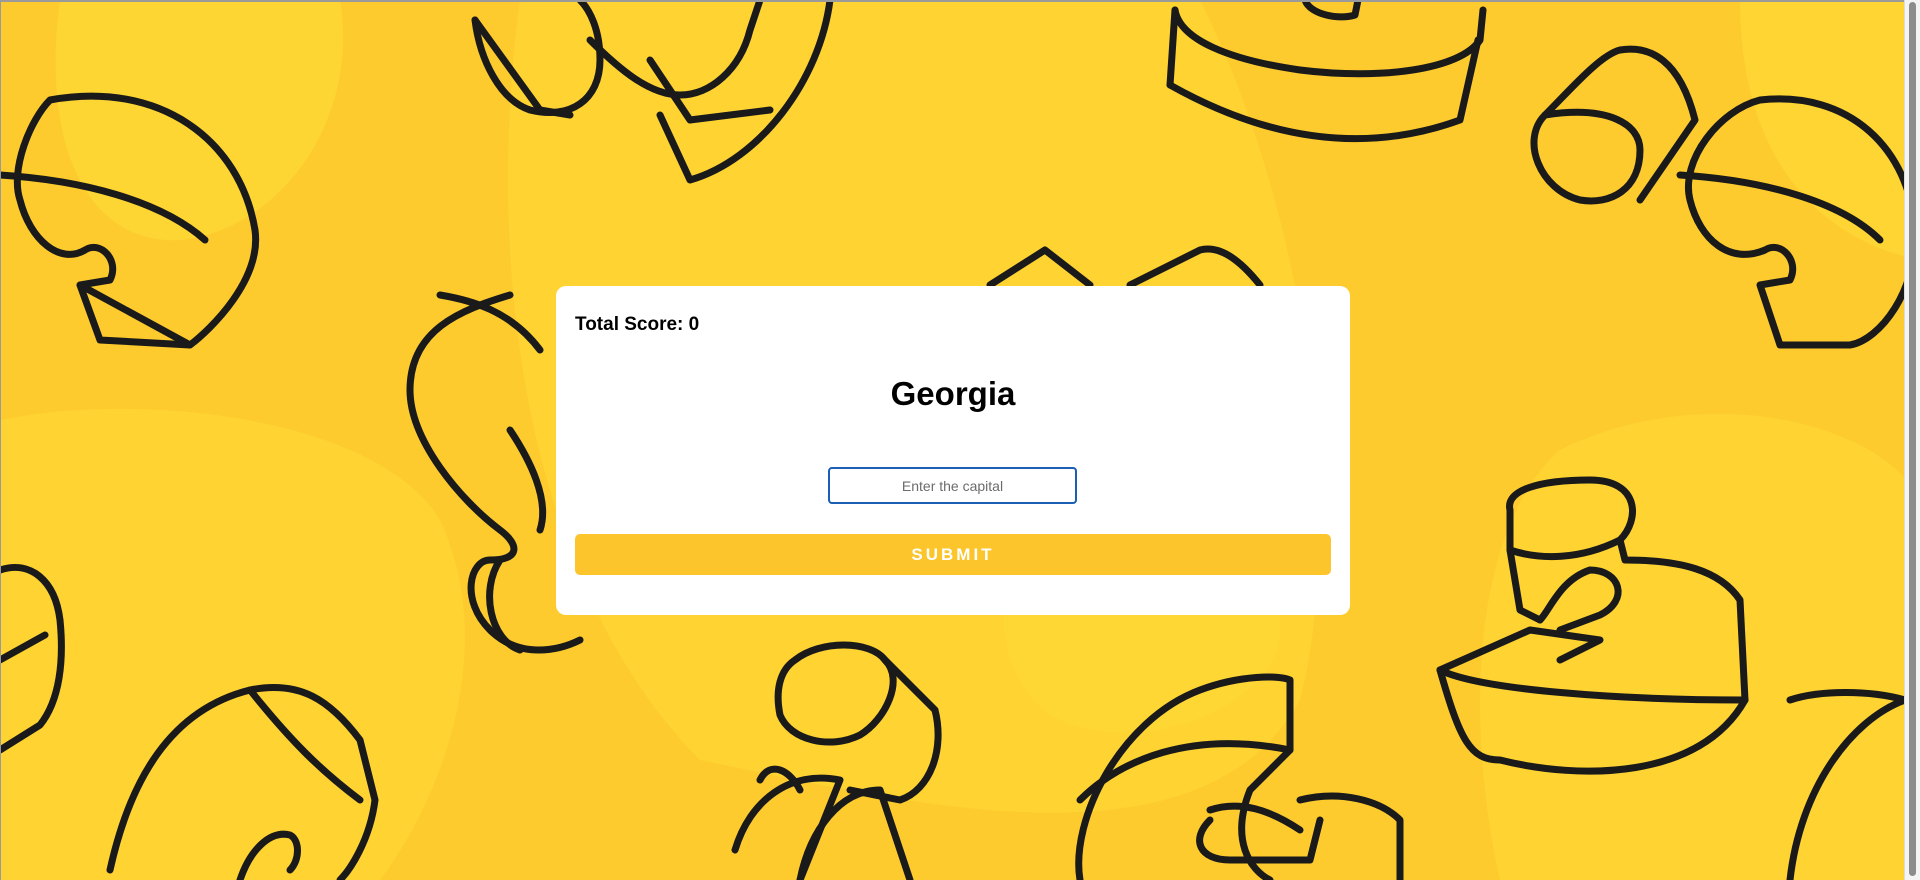  Describe the element at coordinates (960, 1) in the screenshot. I see `window-top-border` at that location.